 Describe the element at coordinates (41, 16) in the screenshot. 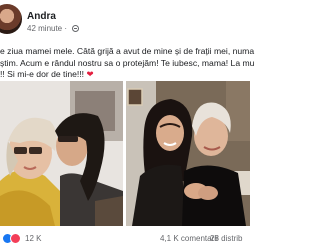

I see `author-name: Andra` at that location.